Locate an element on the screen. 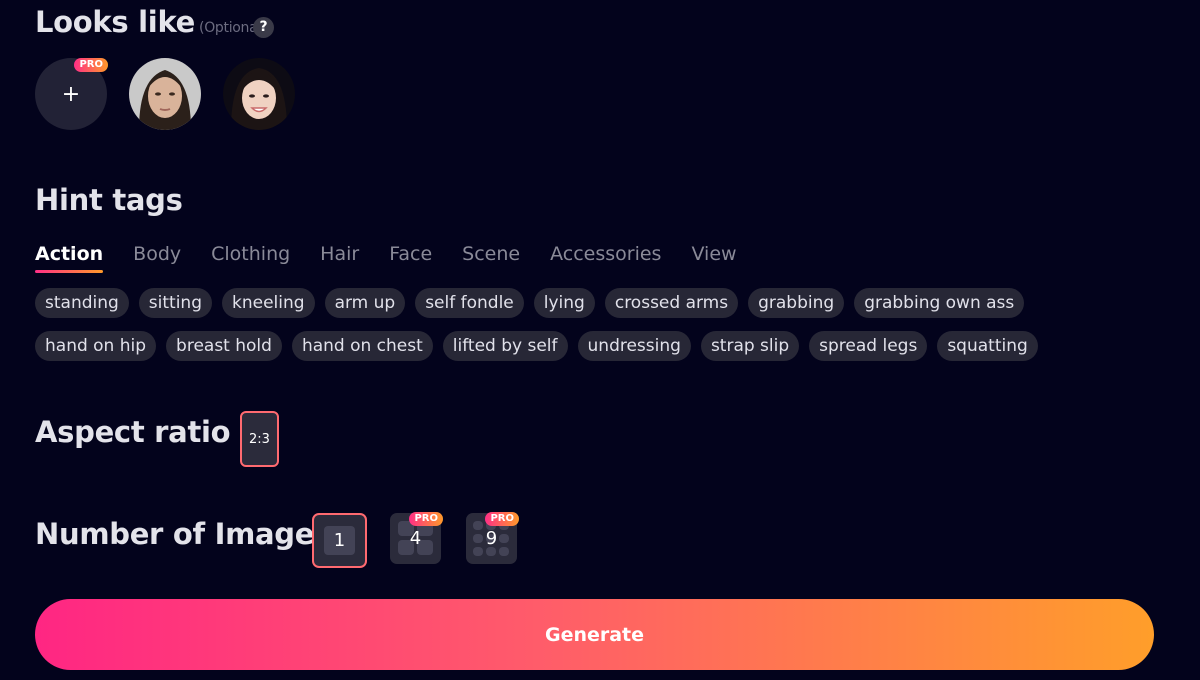 The height and width of the screenshot is (680, 1200). tag-chip: hand on hip is located at coordinates (96, 346).